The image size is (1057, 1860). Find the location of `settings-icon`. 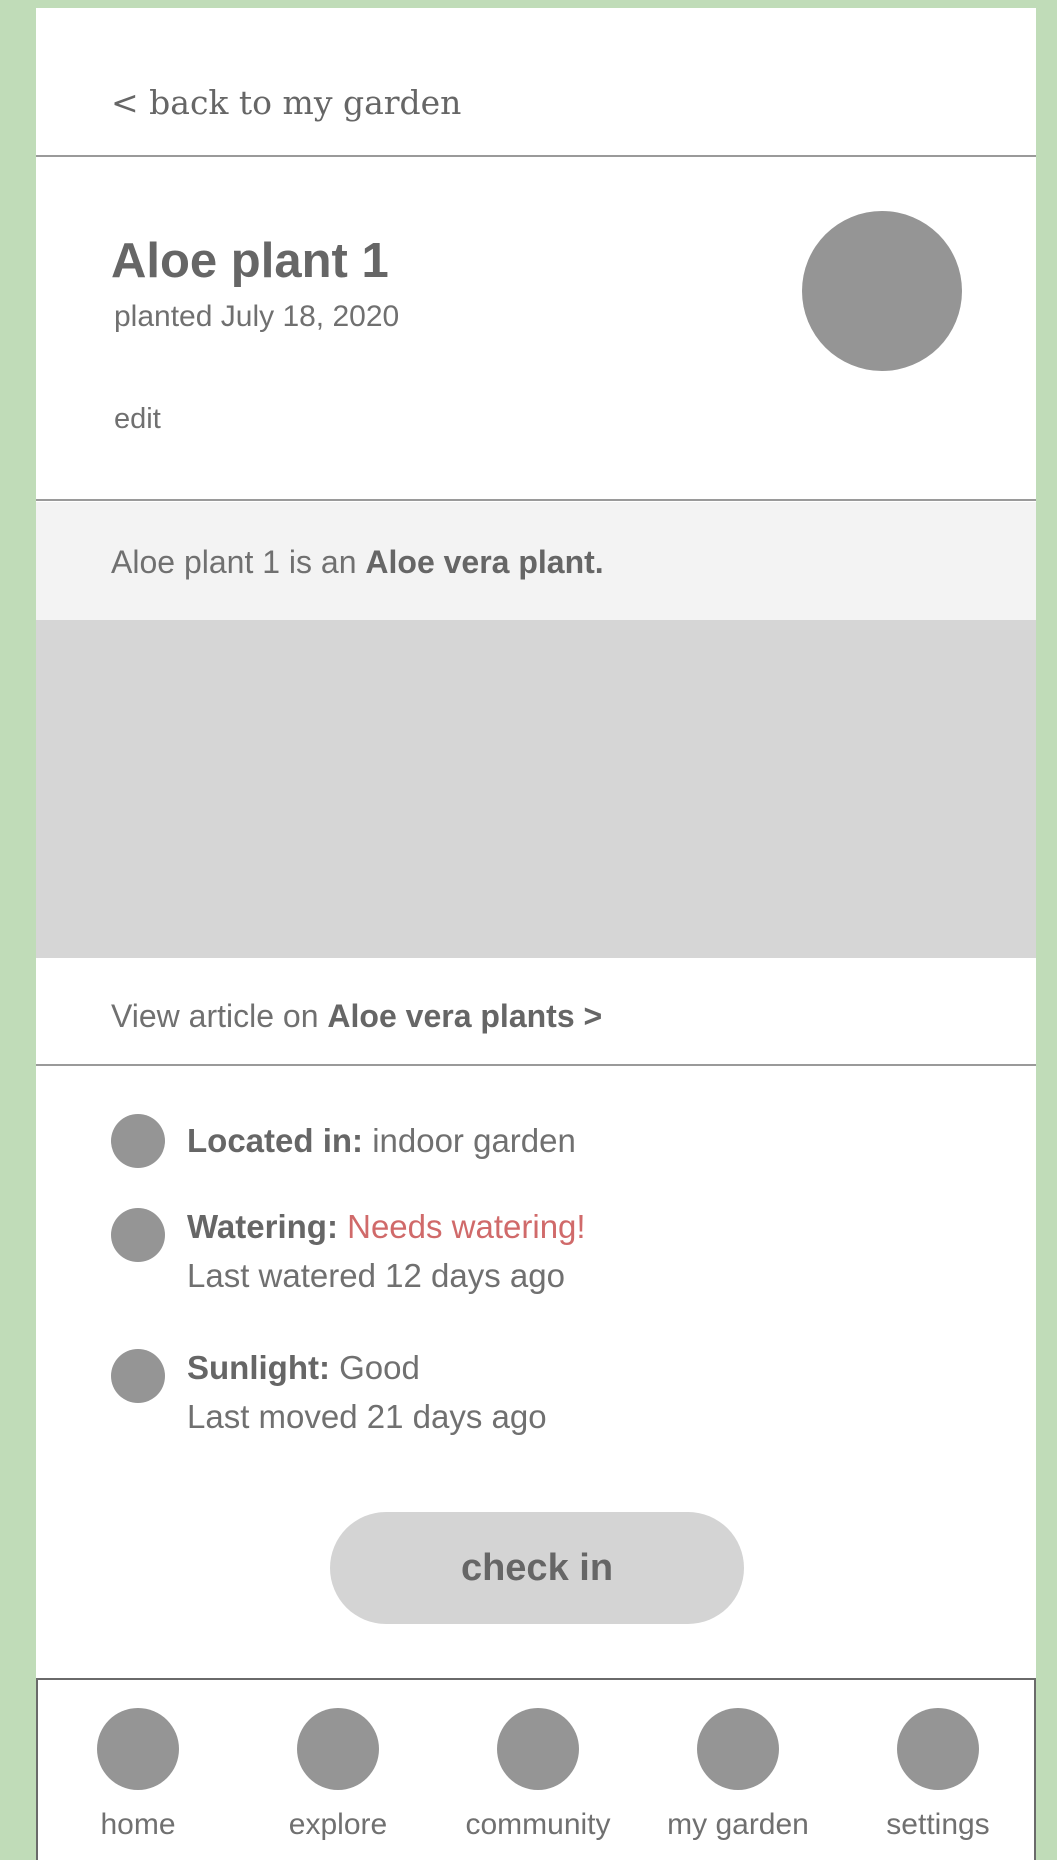

settings-icon is located at coordinates (938, 1749).